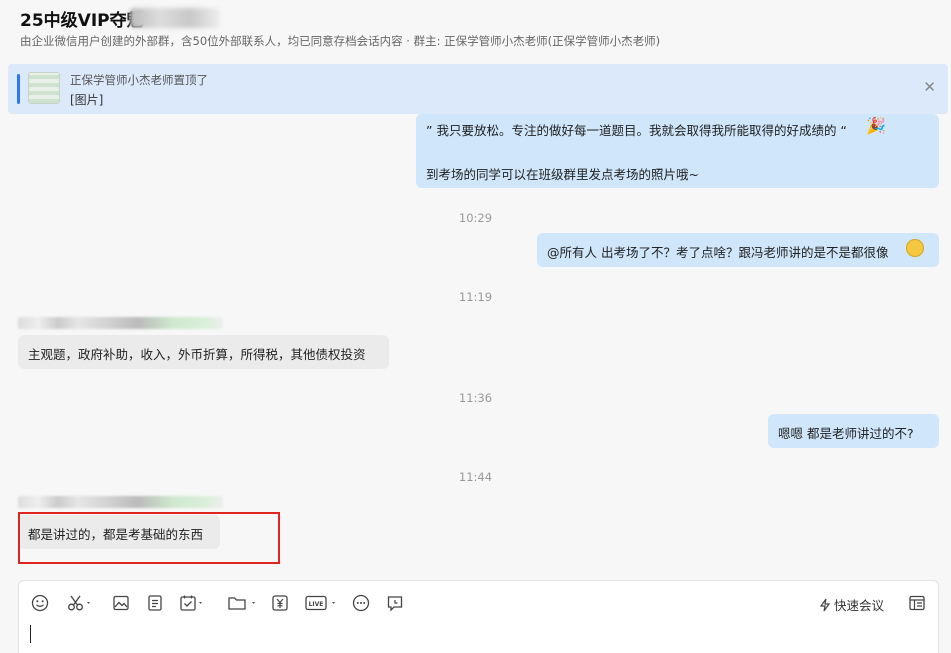 The image size is (951, 653). What do you see at coordinates (149, 538) in the screenshot?
I see `highlight-annotation-box` at bounding box center [149, 538].